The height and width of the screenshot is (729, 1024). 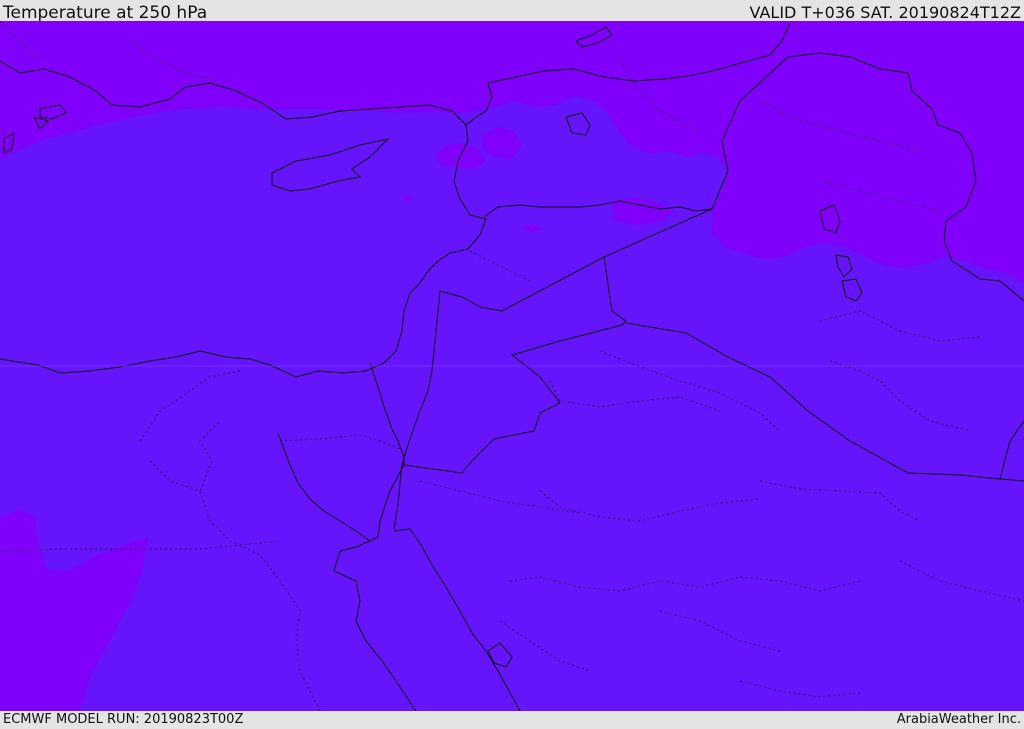 What do you see at coordinates (123, 719) in the screenshot?
I see `model-run-label: ECMWF MODEL RUN: 20190823T00Z` at bounding box center [123, 719].